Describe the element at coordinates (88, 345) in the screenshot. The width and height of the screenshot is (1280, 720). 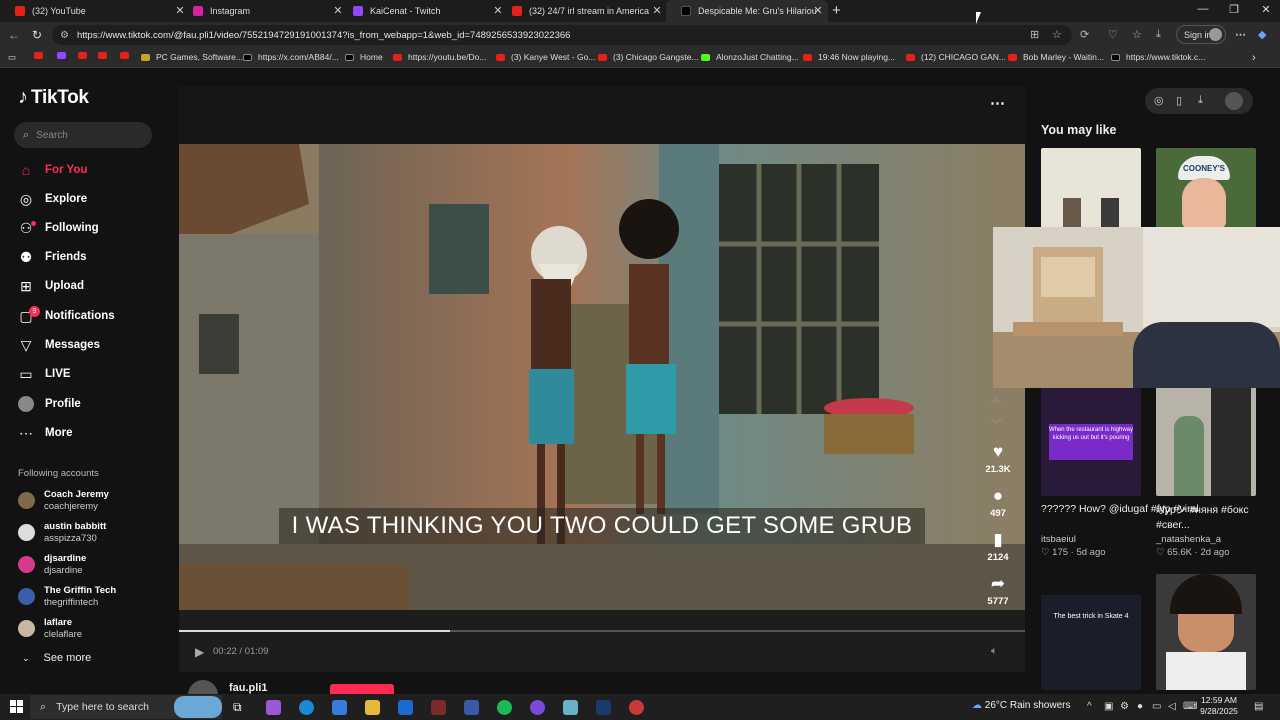
I see `nav-messages: ▽ Messages` at that location.